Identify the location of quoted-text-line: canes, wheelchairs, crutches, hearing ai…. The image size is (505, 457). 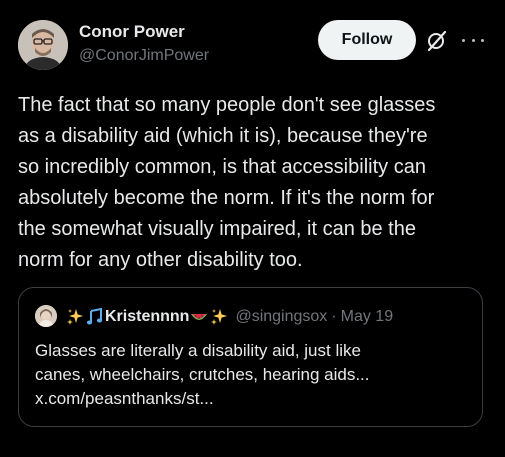
(202, 374).